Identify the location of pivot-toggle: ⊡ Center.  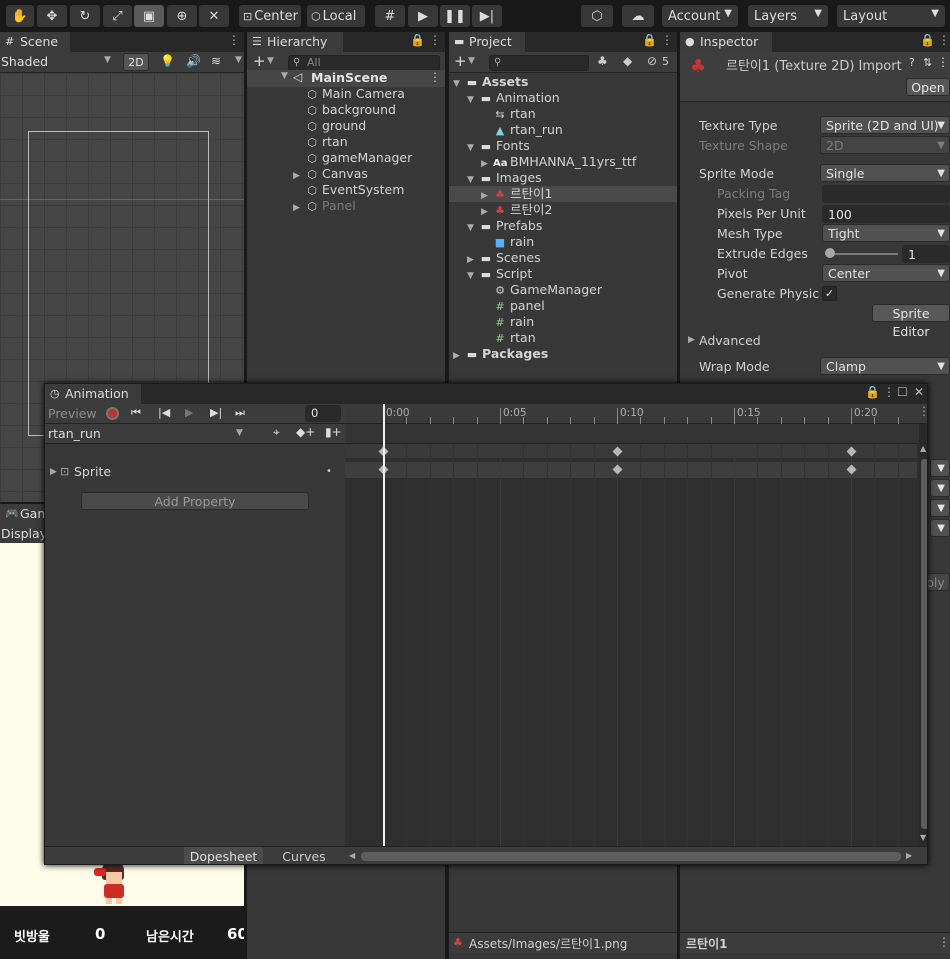
(270, 16).